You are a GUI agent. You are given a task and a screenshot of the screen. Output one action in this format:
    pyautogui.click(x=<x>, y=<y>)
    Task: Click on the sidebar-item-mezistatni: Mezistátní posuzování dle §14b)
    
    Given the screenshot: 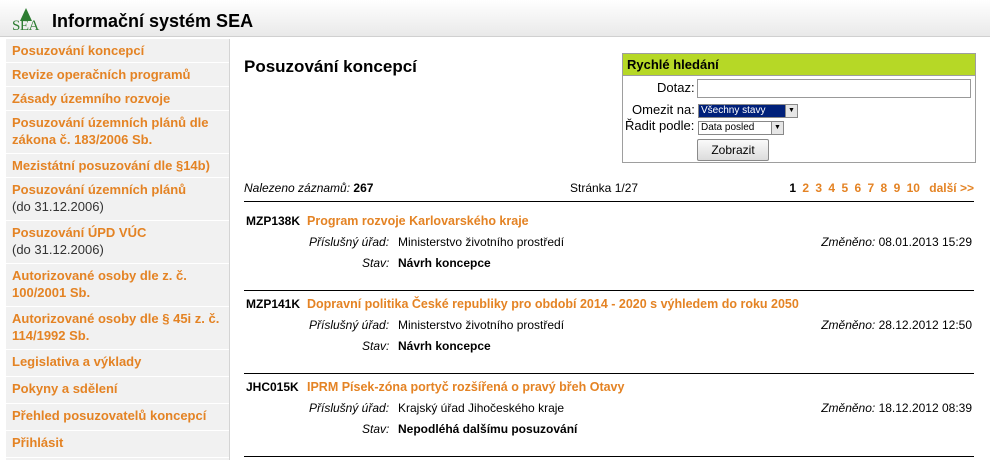 What is the action you would take?
    pyautogui.click(x=117, y=166)
    